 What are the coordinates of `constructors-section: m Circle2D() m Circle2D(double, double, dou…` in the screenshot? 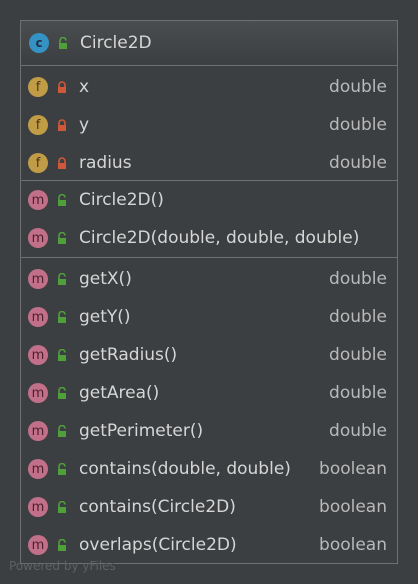 It's located at (209, 219).